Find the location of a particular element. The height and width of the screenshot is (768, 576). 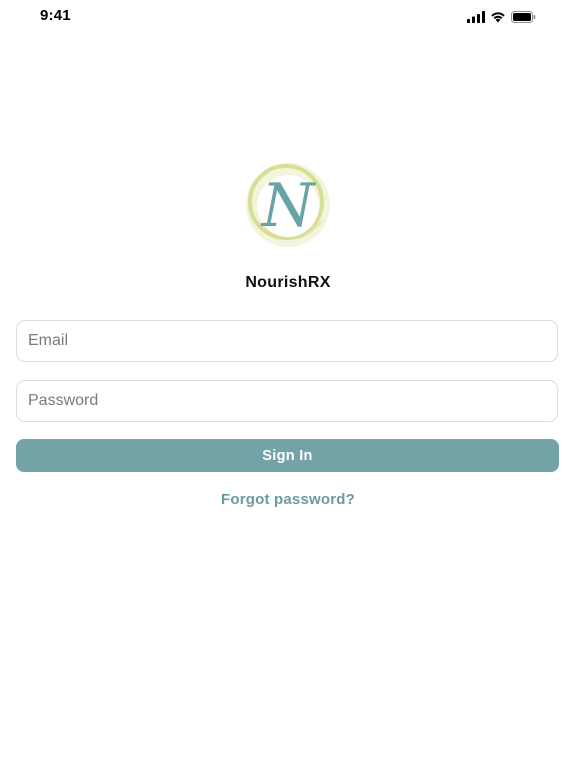

logo-letter: N is located at coordinates (288, 206).